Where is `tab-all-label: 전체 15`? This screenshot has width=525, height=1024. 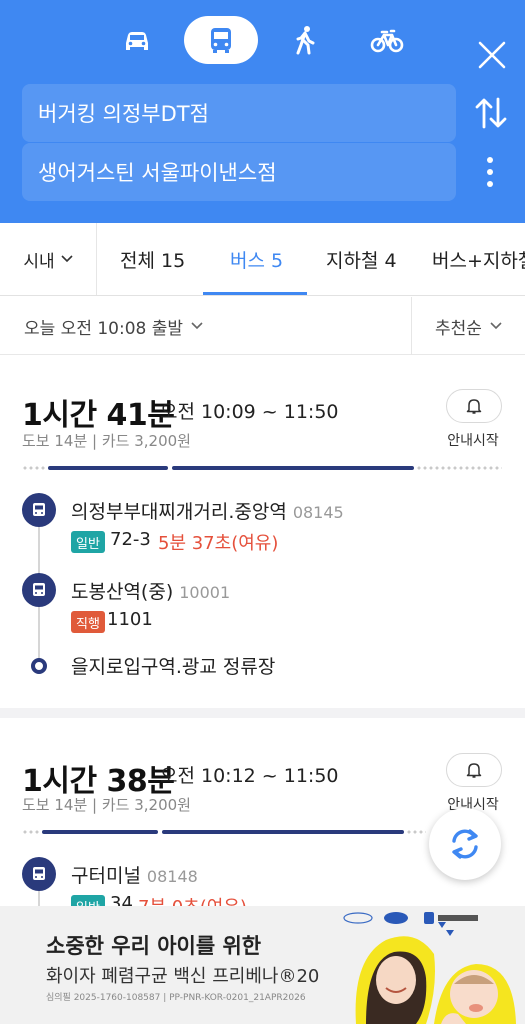 tab-all-label: 전체 15 is located at coordinates (153, 260).